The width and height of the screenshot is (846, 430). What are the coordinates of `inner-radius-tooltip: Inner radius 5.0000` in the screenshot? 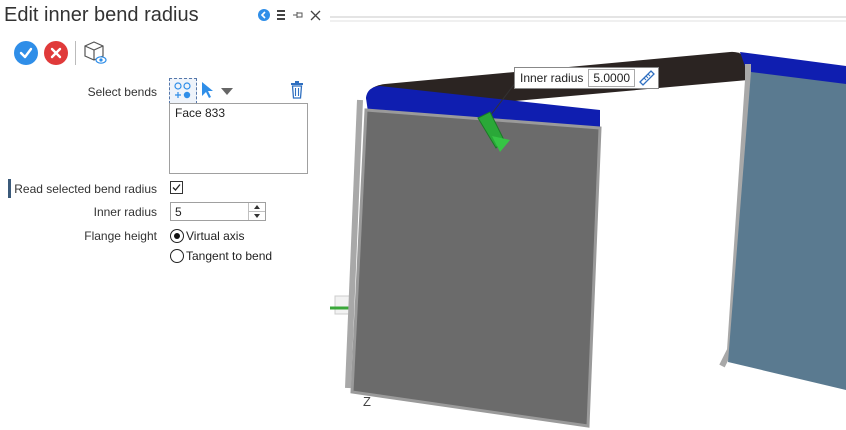 It's located at (587, 78).